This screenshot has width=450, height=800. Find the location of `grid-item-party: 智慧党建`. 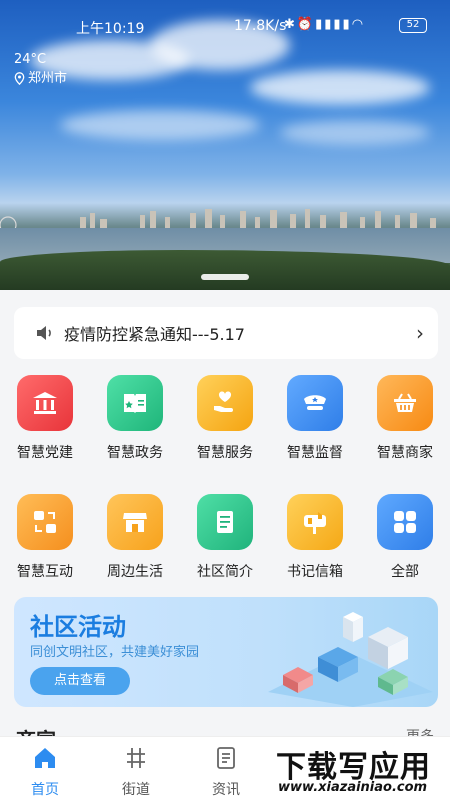

grid-item-party: 智慧党建 is located at coordinates (45, 418).